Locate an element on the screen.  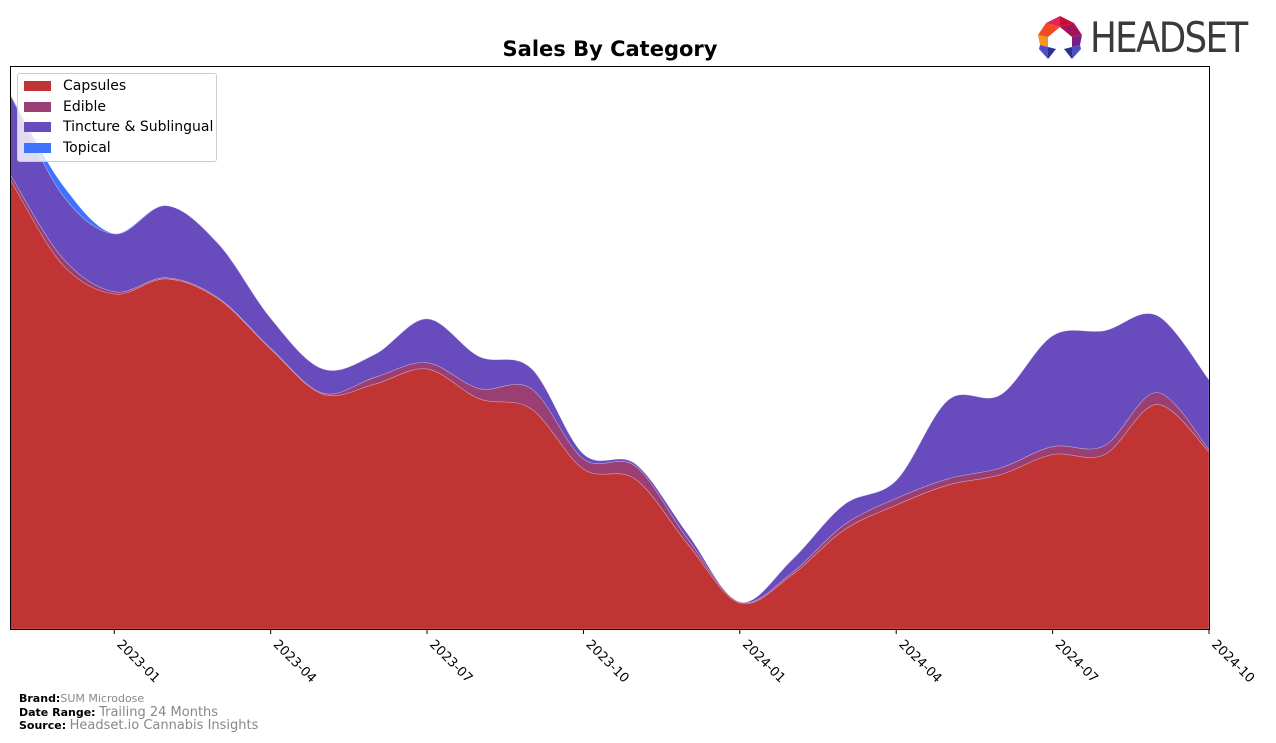
legend-item-capsules: Capsules is located at coordinates (75, 86).